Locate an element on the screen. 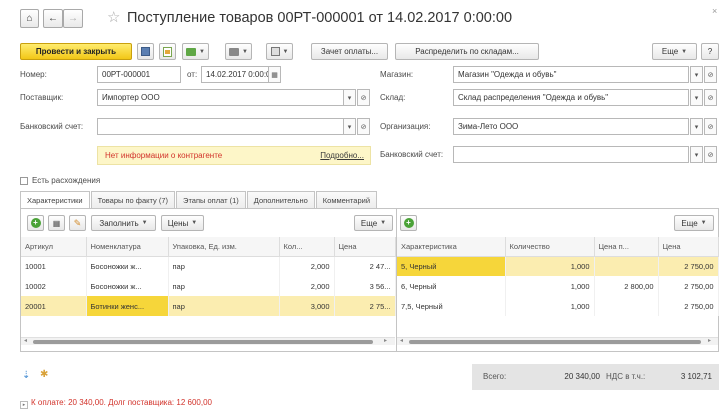 The width and height of the screenshot is (721, 411). warehouse-dropdown: ▾ is located at coordinates (696, 97).